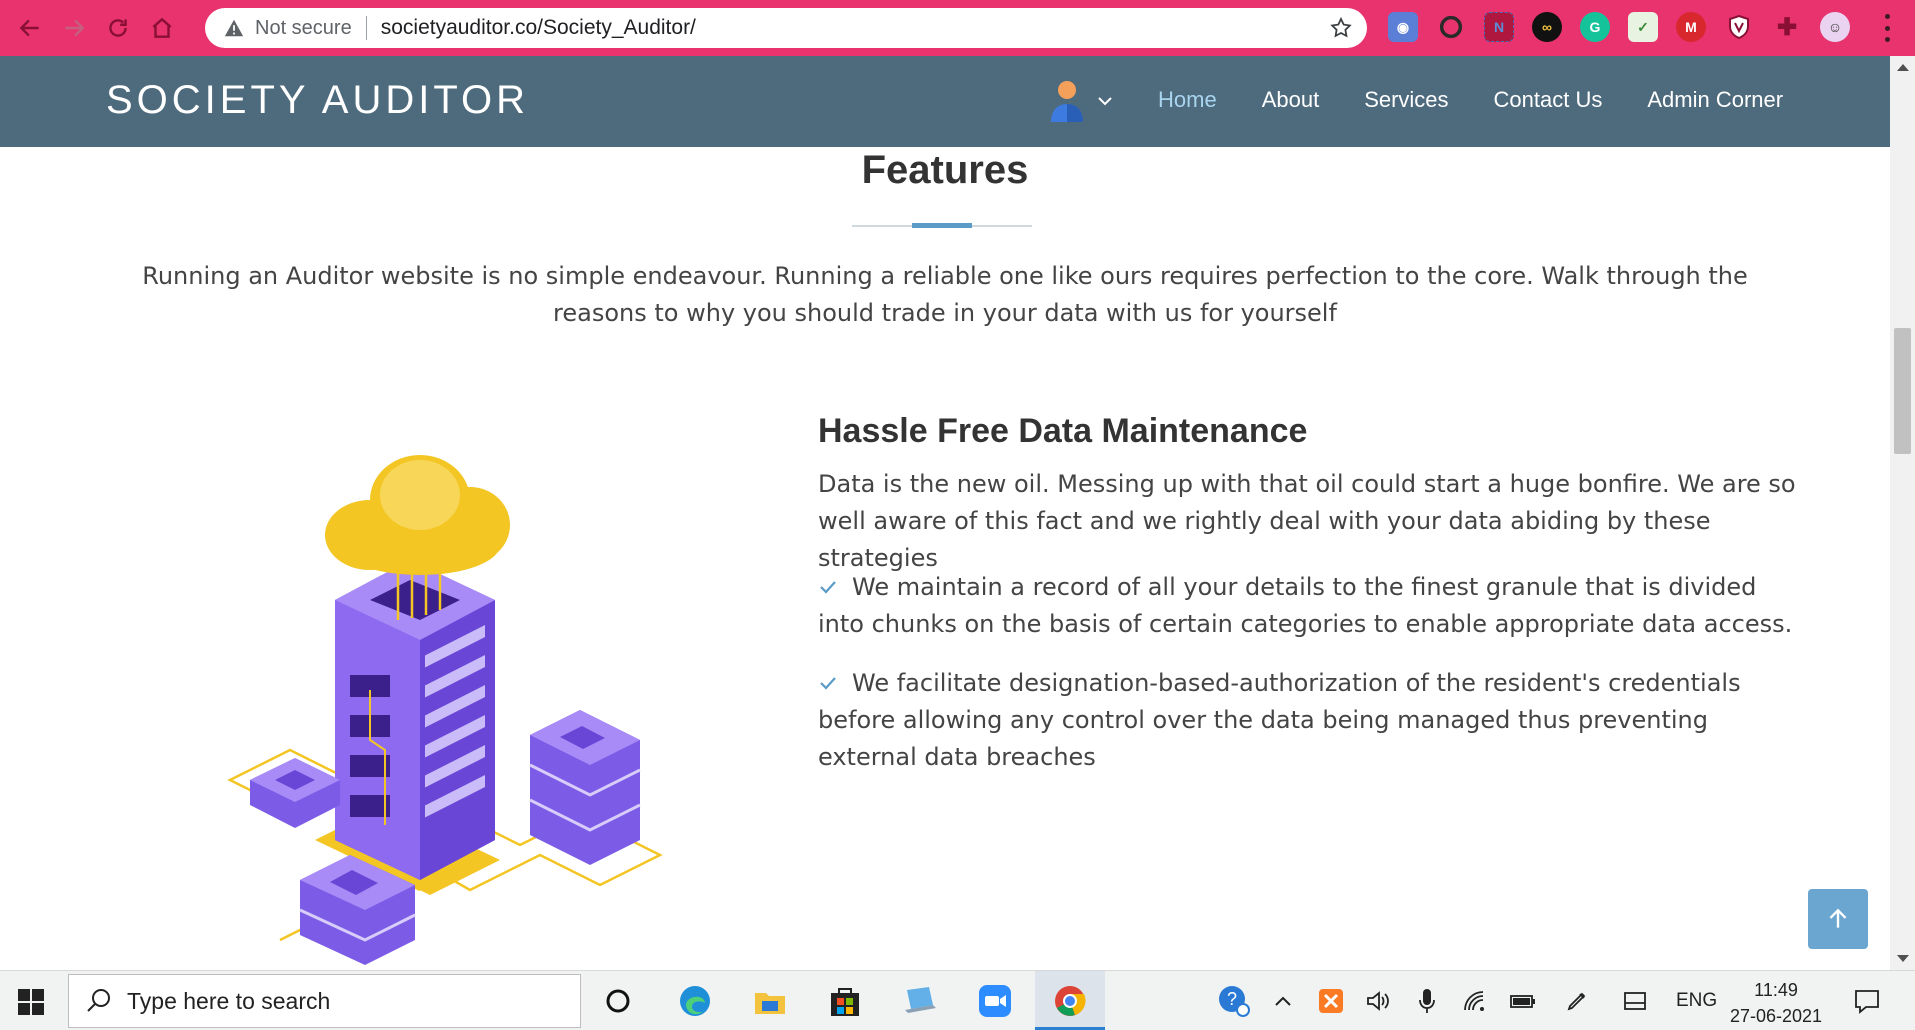 The width and height of the screenshot is (1915, 1030). Describe the element at coordinates (303, 28) in the screenshot. I see `security-label: Not secure` at that location.